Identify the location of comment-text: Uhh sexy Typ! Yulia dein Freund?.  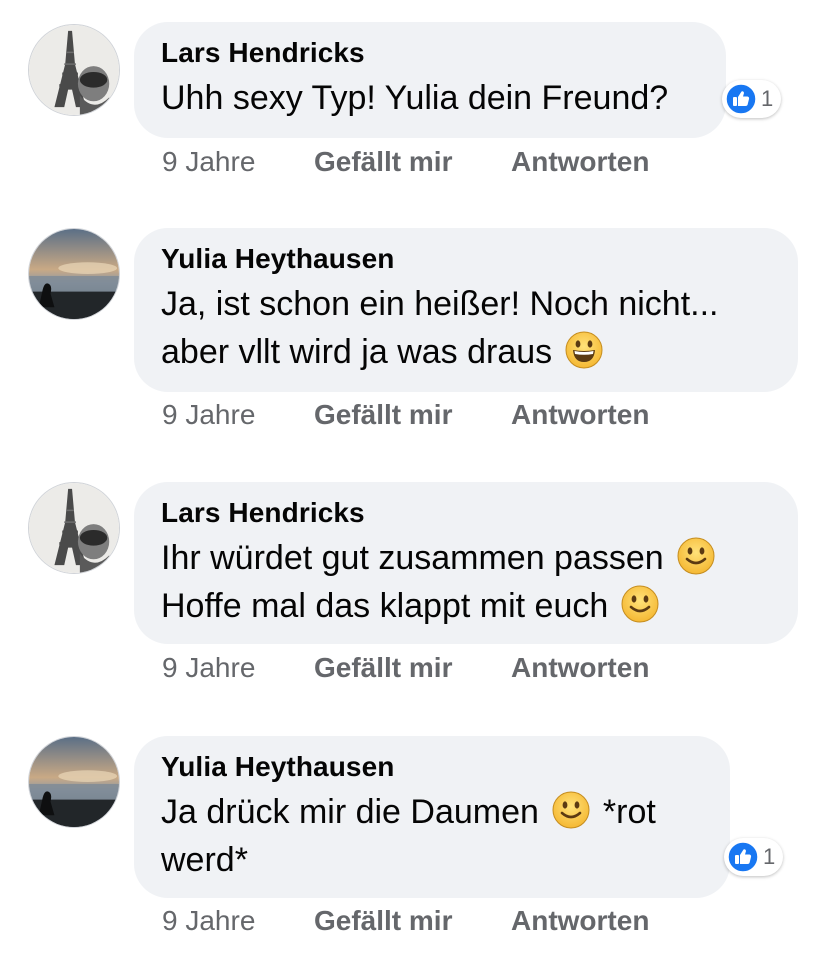
(430, 98).